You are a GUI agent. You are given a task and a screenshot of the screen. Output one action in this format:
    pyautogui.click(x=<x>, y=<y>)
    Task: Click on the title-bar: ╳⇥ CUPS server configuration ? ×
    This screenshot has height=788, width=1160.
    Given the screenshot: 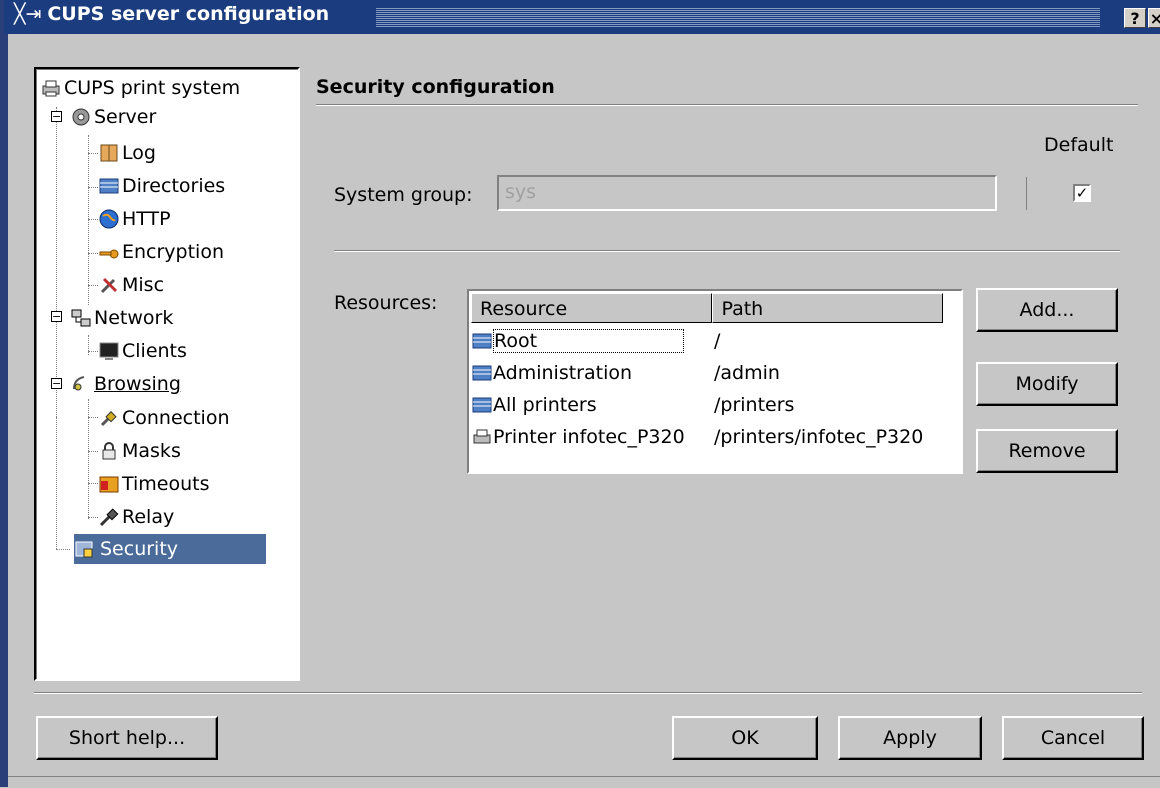 What is the action you would take?
    pyautogui.click(x=582, y=17)
    